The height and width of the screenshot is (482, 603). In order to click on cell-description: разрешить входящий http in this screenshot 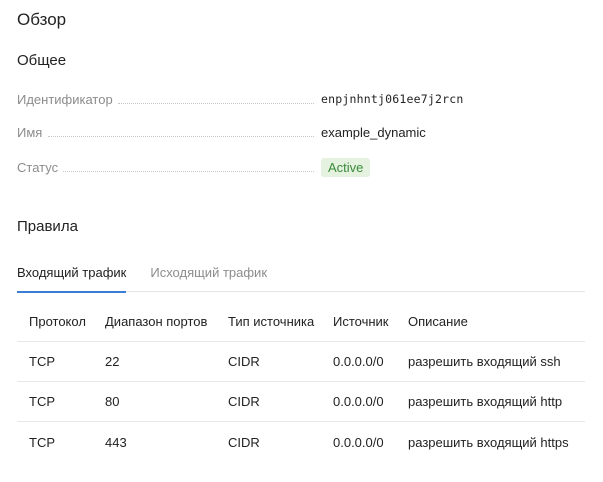, I will do `click(485, 401)`.